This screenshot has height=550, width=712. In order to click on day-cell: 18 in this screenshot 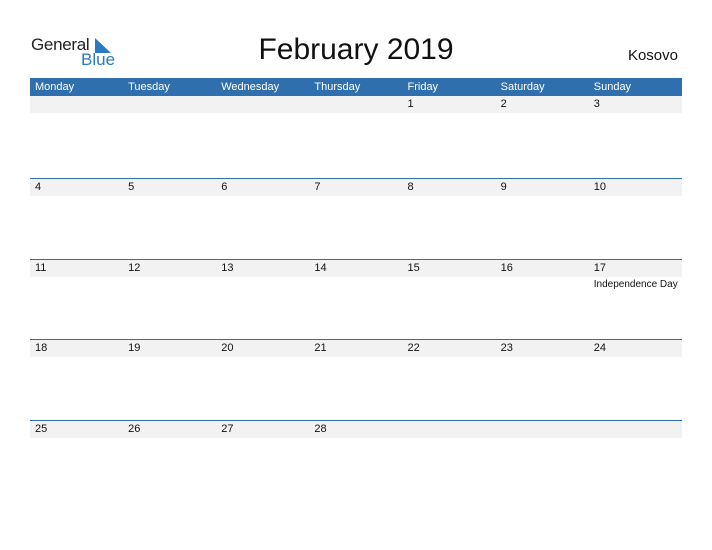, I will do `click(77, 380)`.